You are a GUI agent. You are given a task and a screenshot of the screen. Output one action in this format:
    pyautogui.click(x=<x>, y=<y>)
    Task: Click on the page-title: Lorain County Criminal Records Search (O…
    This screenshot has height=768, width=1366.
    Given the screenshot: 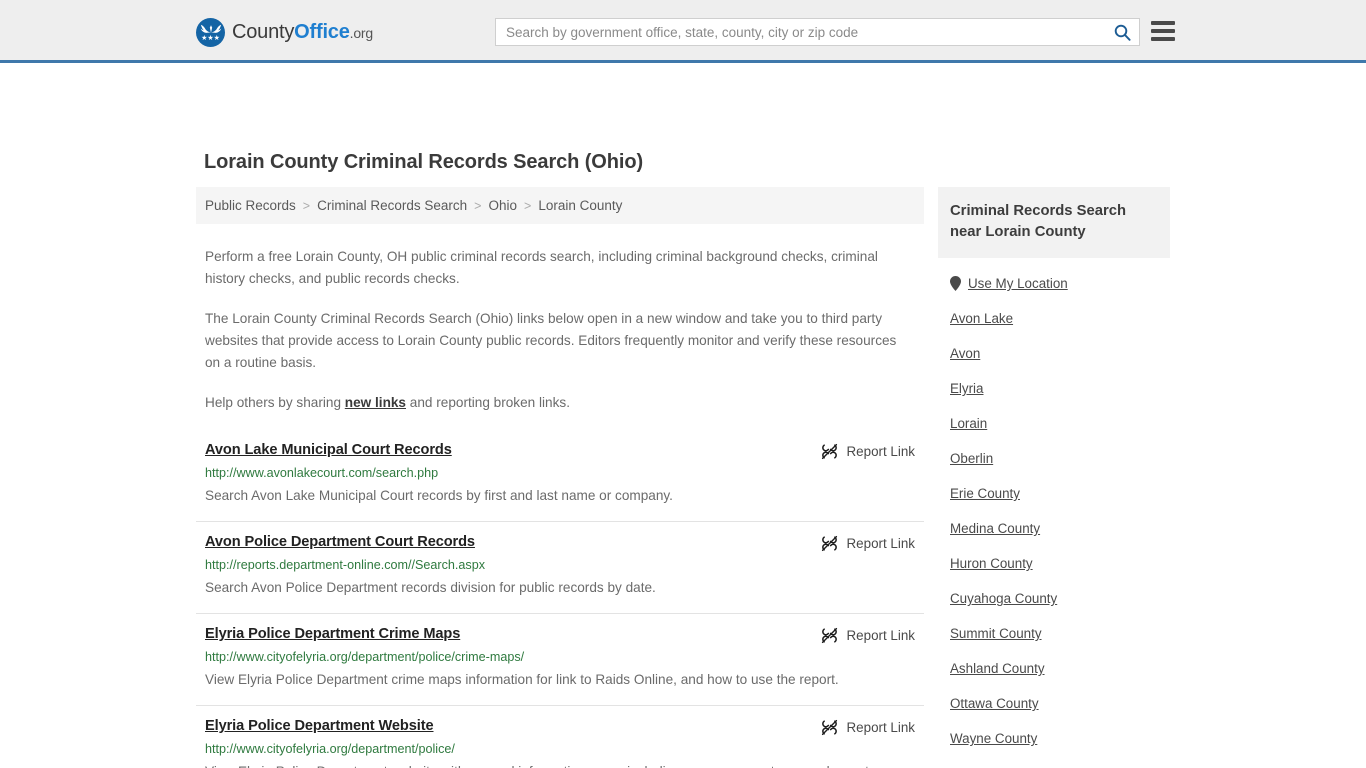 What is the action you would take?
    pyautogui.click(x=423, y=162)
    